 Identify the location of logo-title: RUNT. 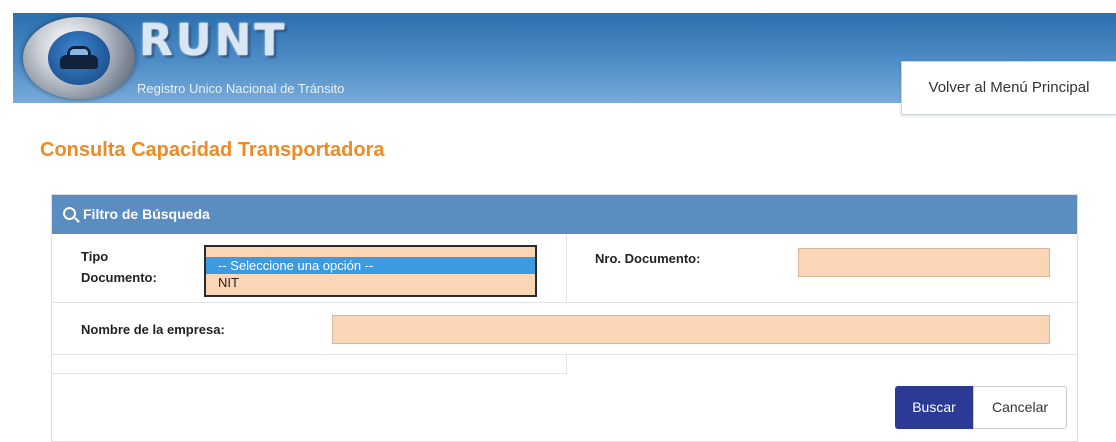
(213, 40).